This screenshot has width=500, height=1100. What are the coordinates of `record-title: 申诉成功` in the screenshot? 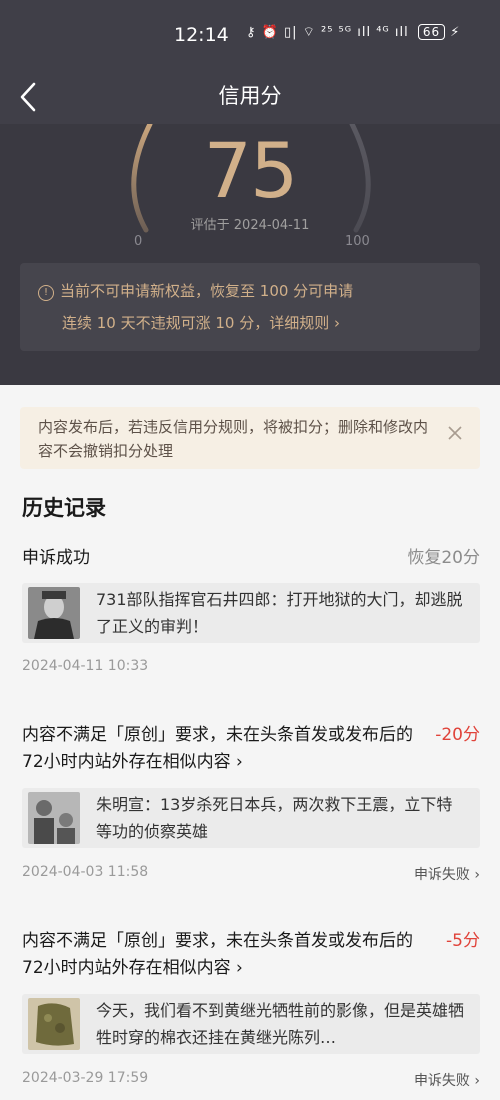 It's located at (56, 558).